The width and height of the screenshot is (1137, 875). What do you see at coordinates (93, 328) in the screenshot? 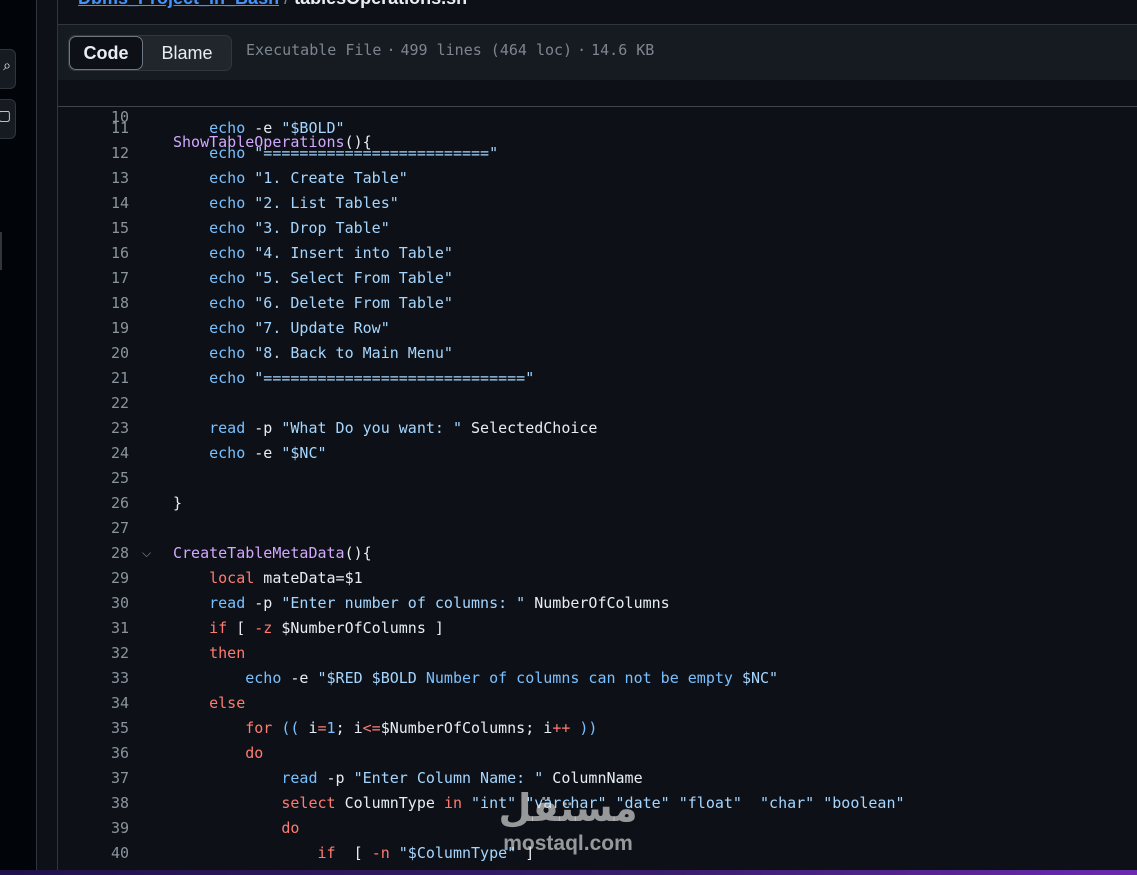
I see `line-number: 19` at bounding box center [93, 328].